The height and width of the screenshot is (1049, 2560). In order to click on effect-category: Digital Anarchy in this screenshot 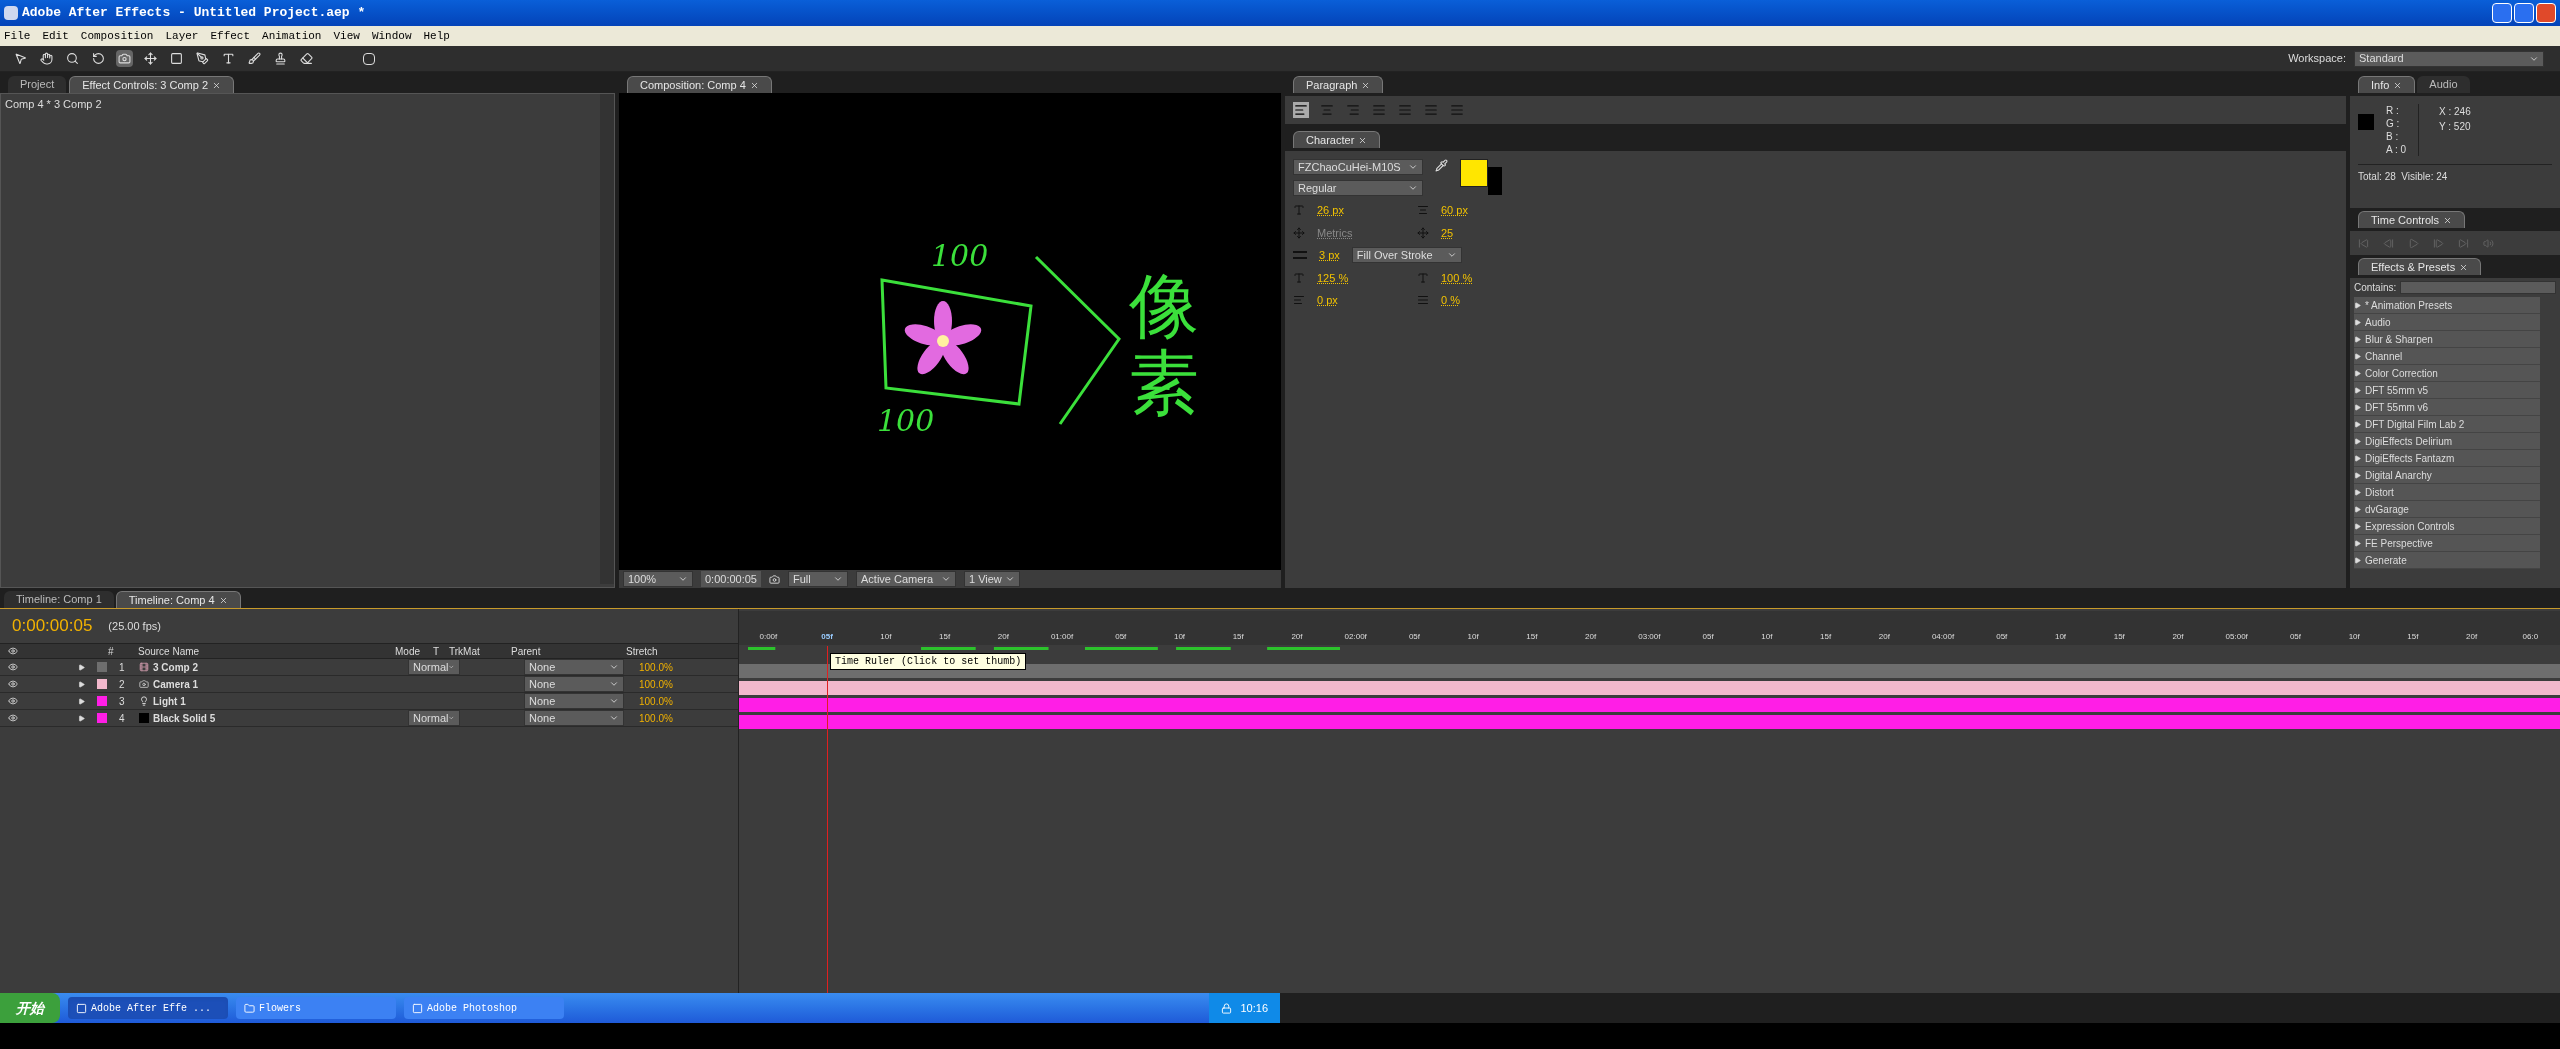, I will do `click(2447, 475)`.